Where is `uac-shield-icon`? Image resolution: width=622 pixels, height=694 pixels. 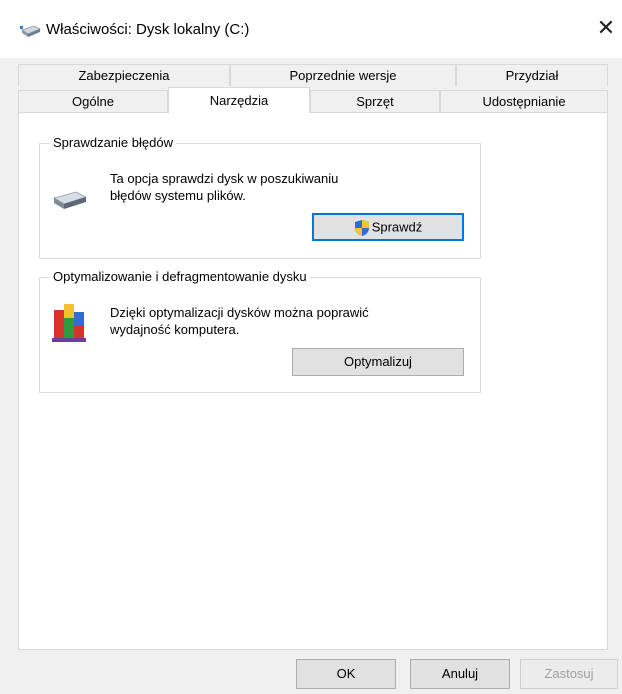
uac-shield-icon is located at coordinates (362, 228).